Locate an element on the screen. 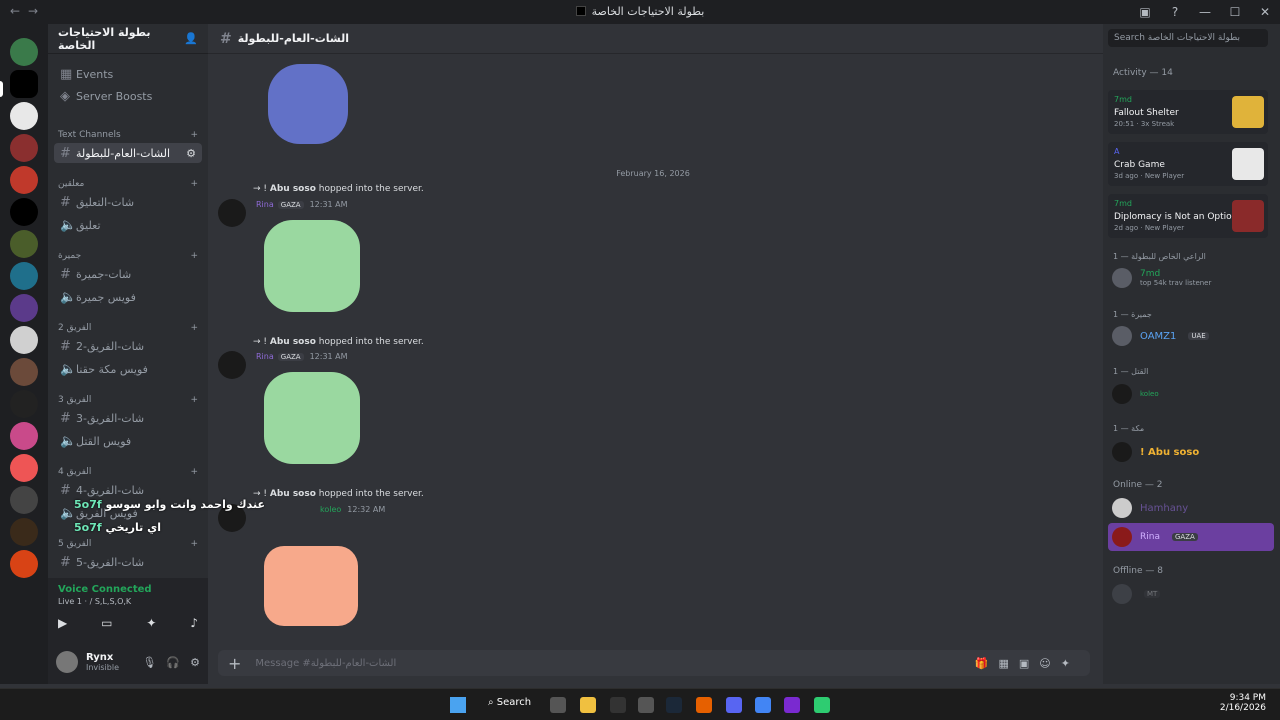 The height and width of the screenshot is (720, 1280). video-icon: ▶ is located at coordinates (62, 623).